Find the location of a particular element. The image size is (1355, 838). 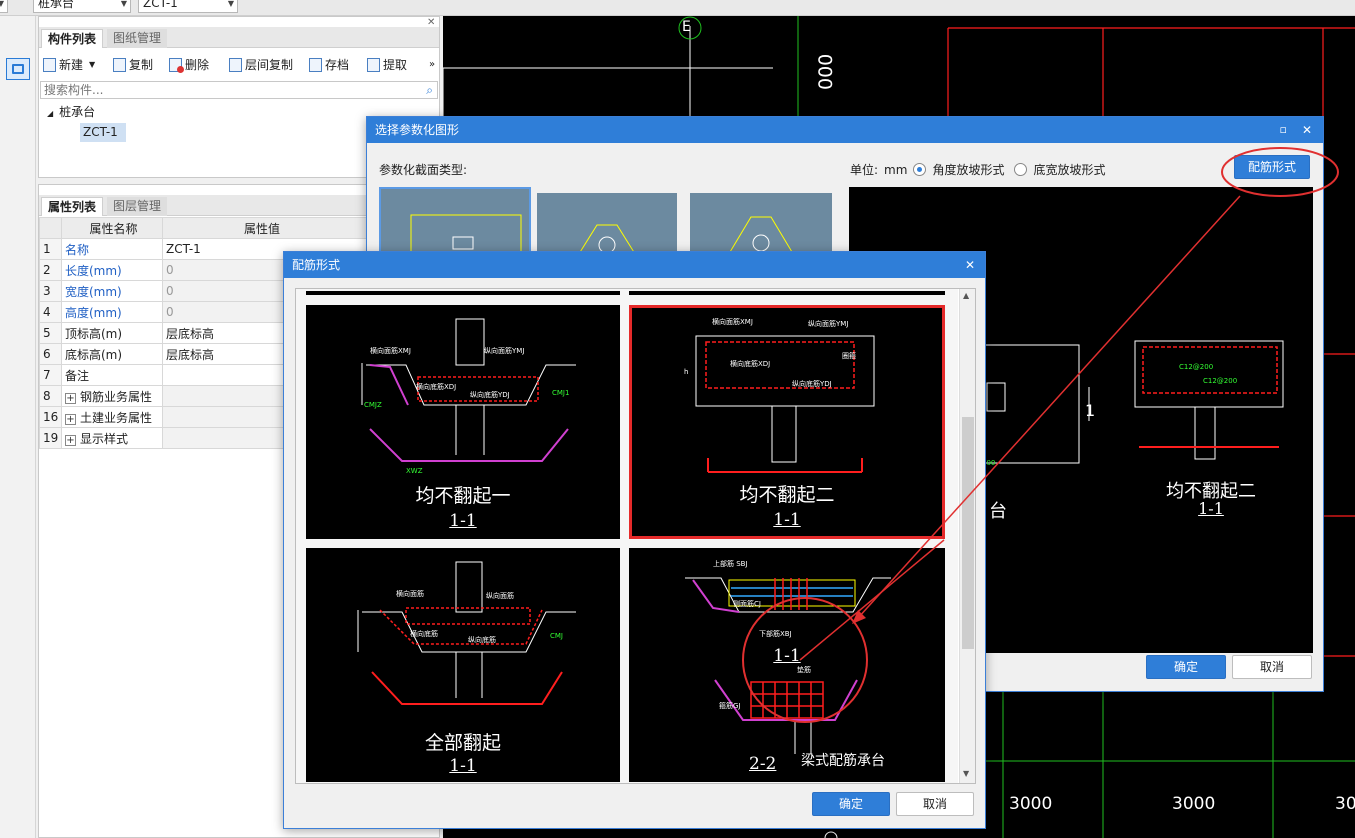

annotation-ellipse-button is located at coordinates (1280, 172).